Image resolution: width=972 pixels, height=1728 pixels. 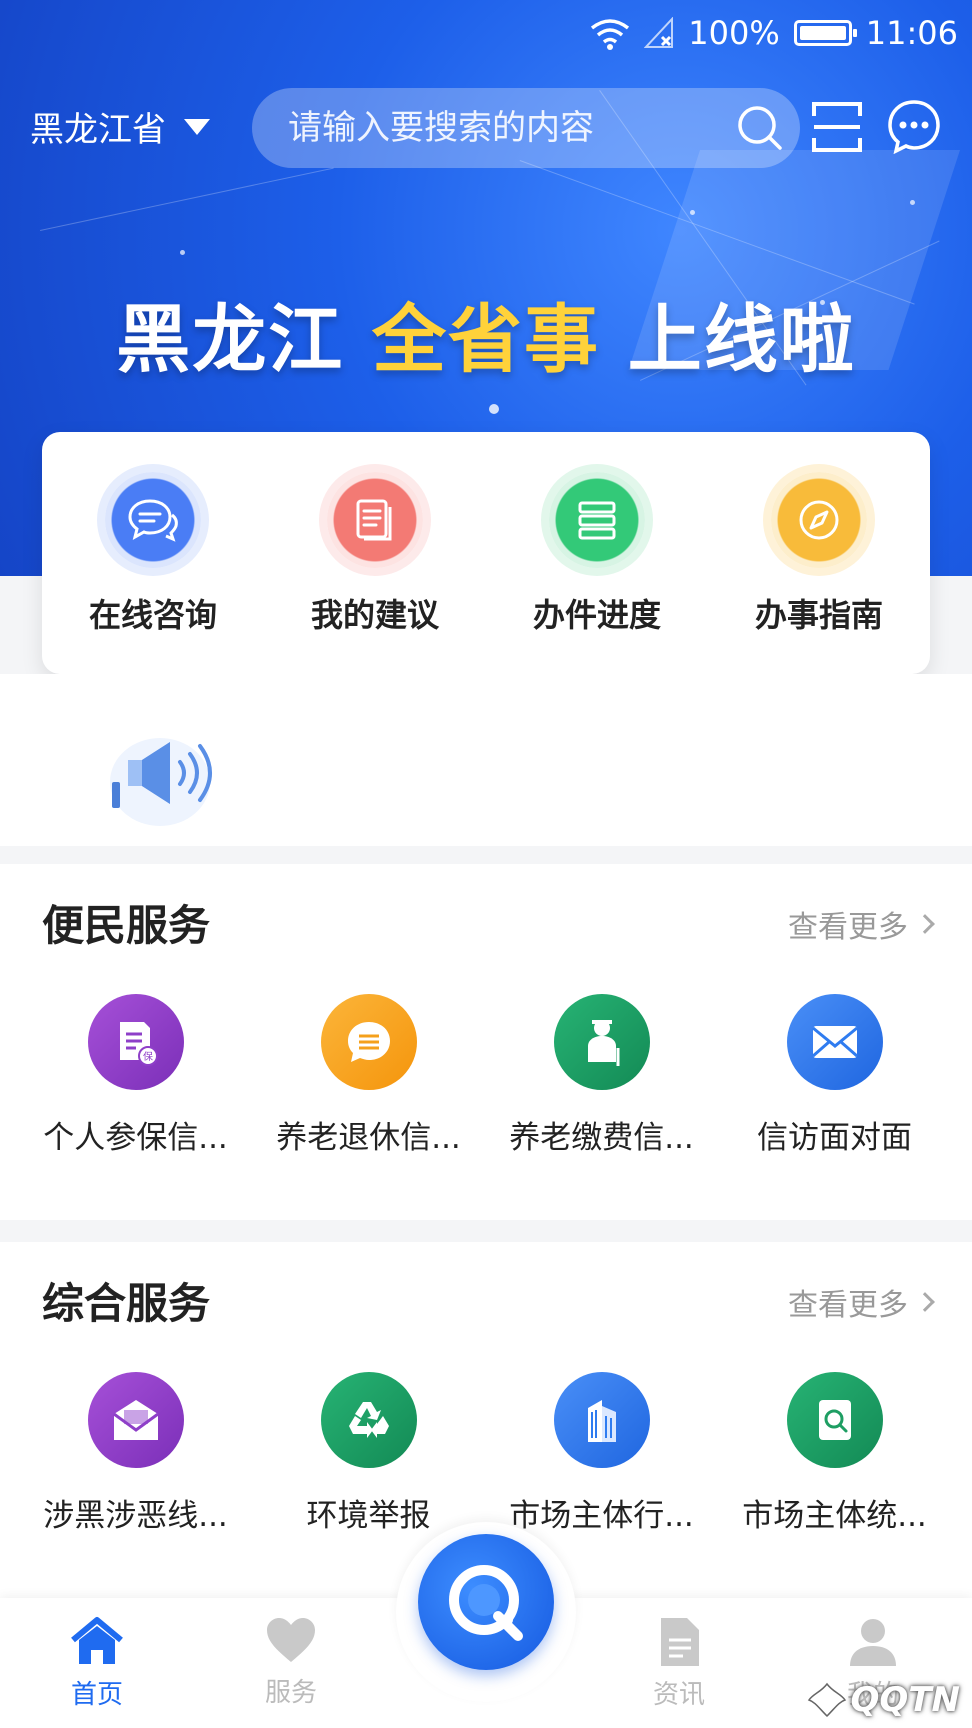 I want to click on nav-news: 资讯, so click(x=679, y=1663).